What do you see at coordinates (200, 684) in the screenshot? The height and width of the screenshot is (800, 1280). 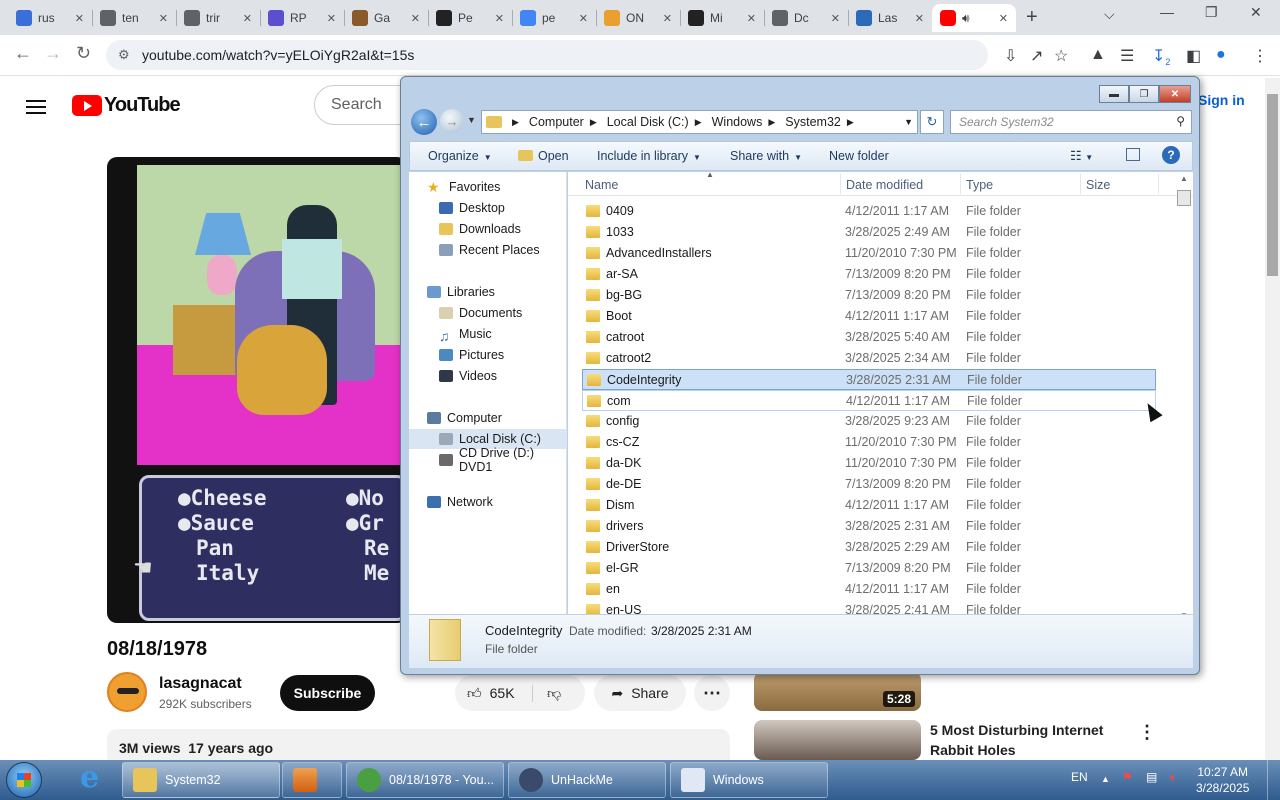 I see `channel-name: lasagnacat` at bounding box center [200, 684].